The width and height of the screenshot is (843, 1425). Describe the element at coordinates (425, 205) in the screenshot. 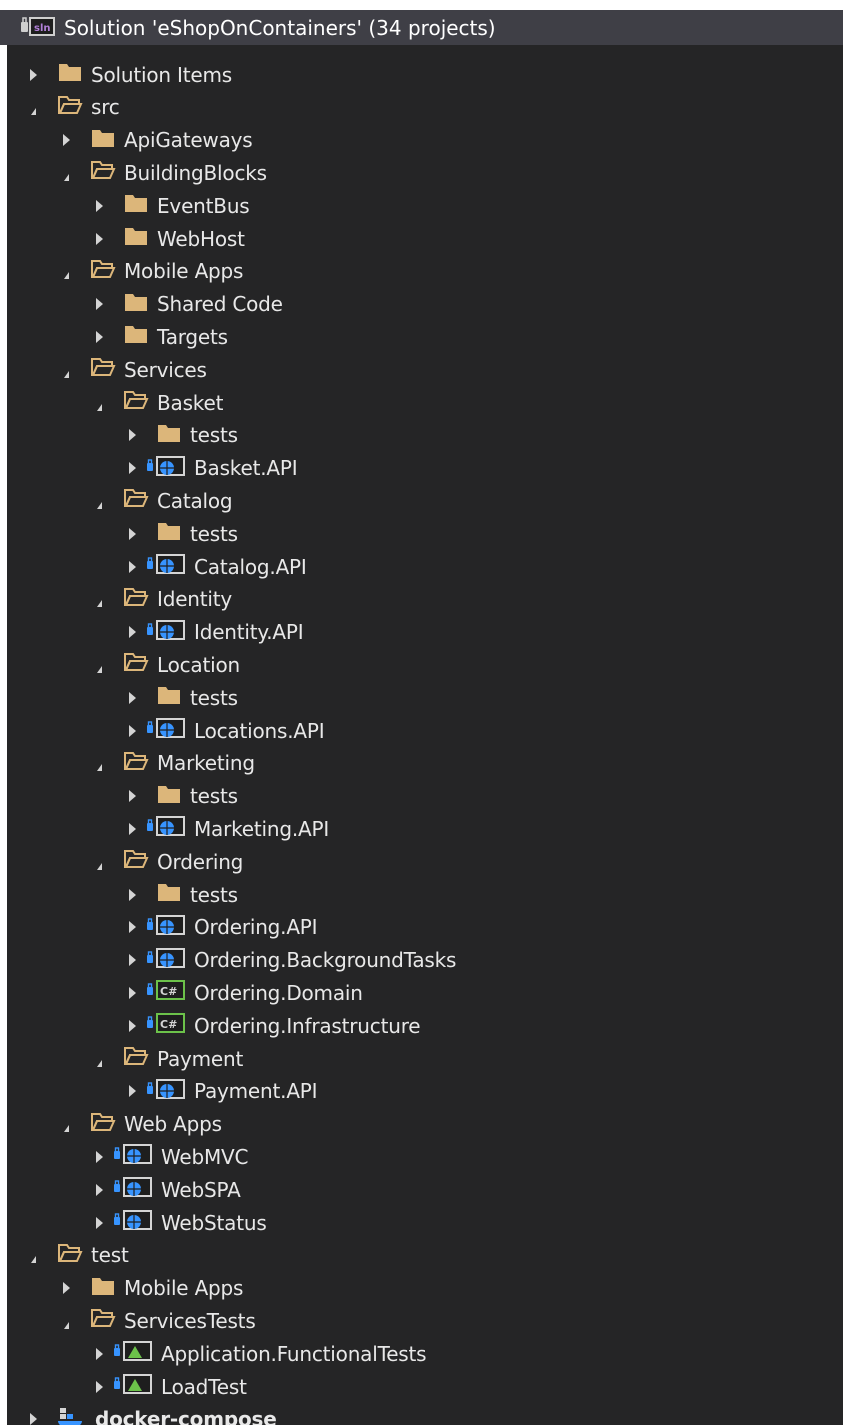

I see `tree-row-eventbus: EventBus` at that location.